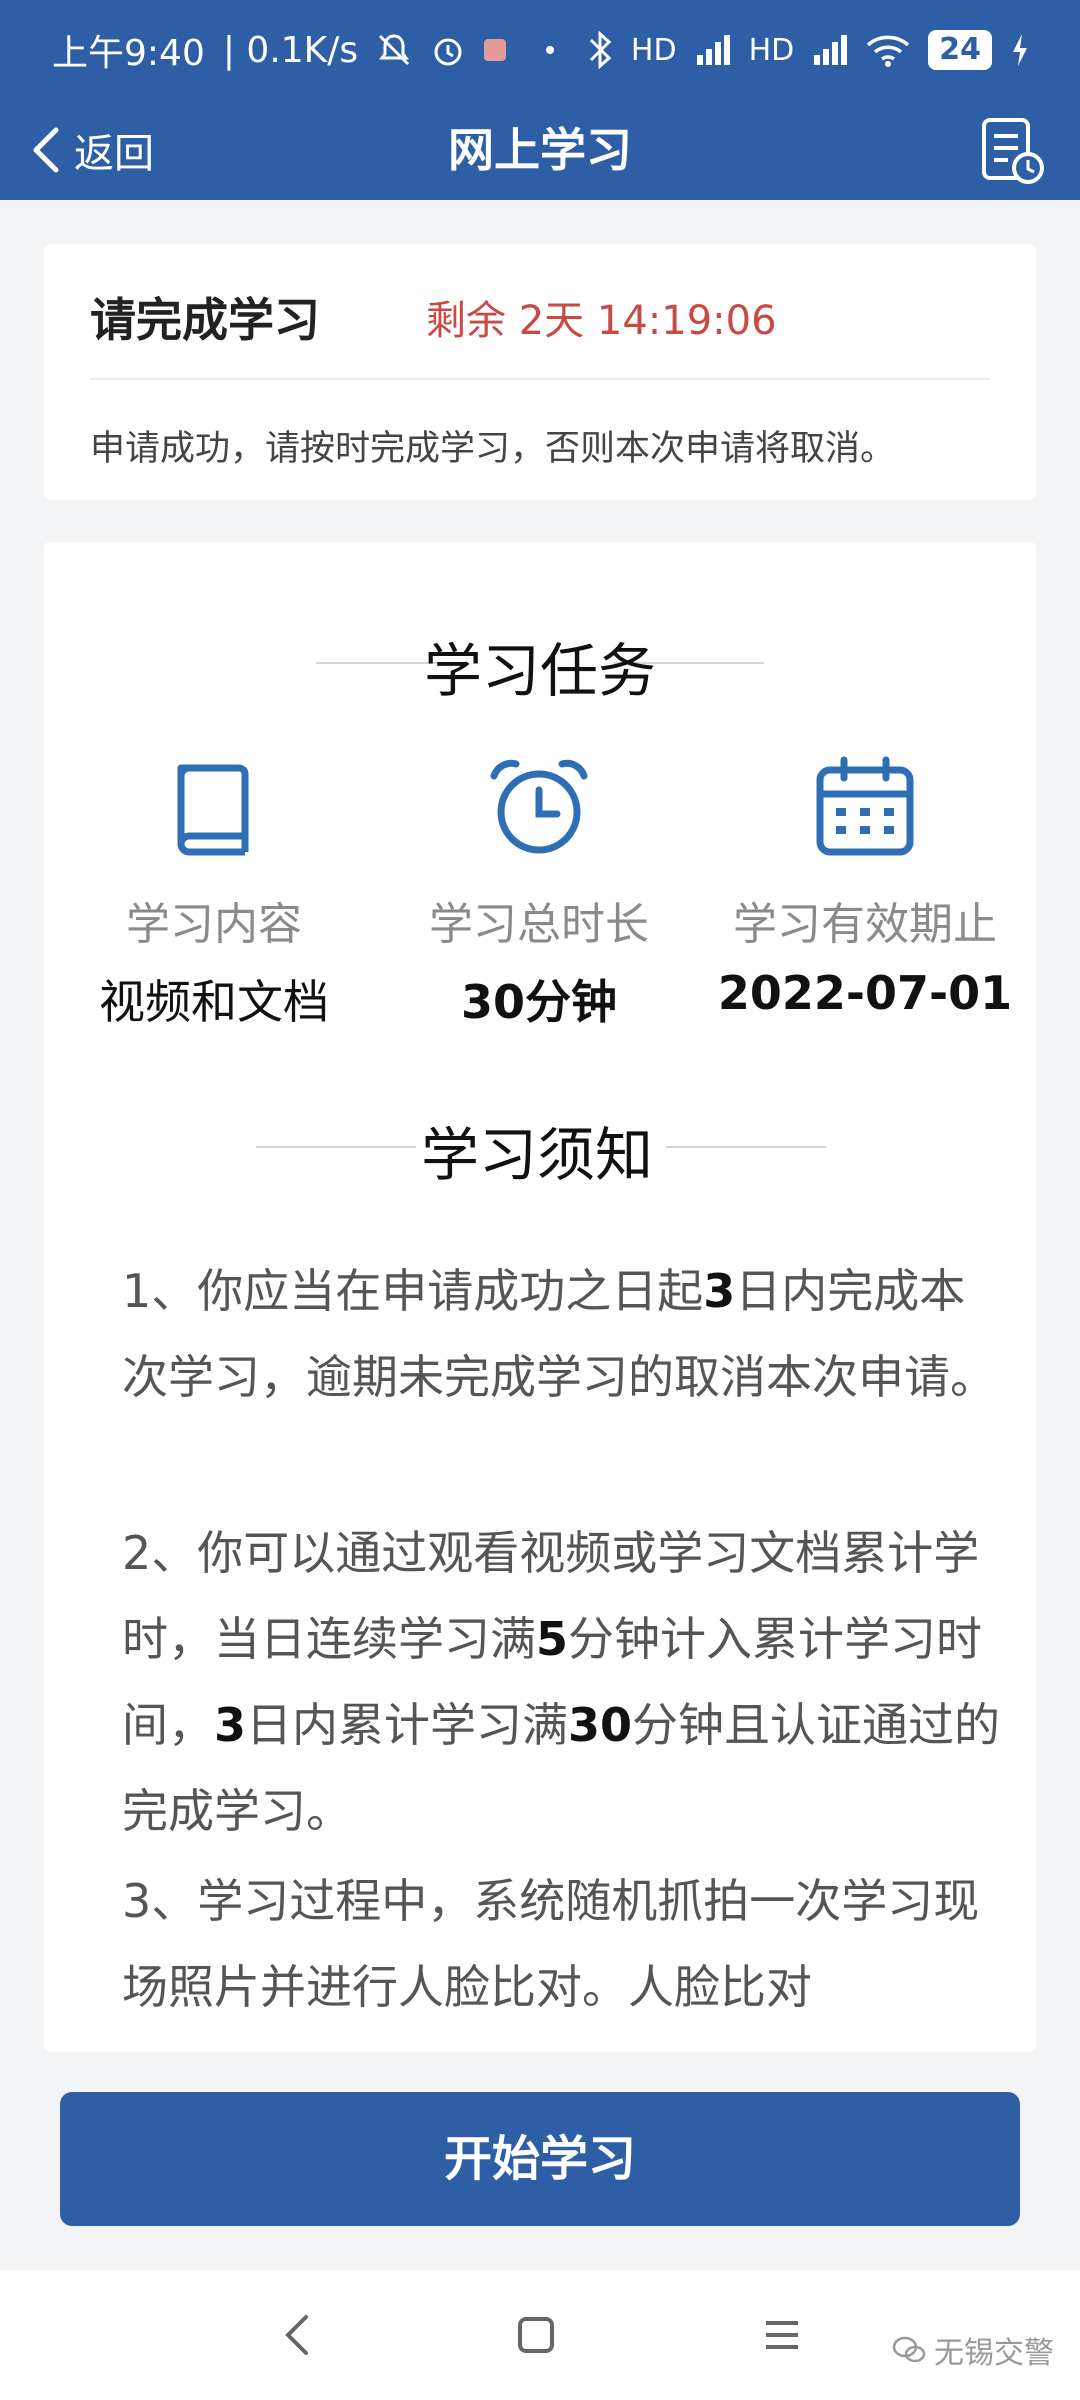 The width and height of the screenshot is (1080, 2400). Describe the element at coordinates (550, 50) in the screenshot. I see `dot-icon` at that location.